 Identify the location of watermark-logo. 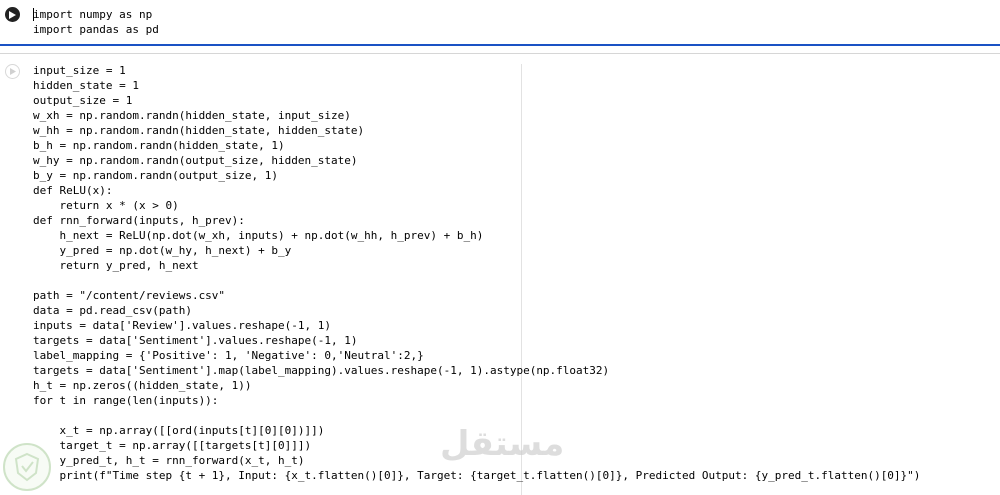
(27, 467).